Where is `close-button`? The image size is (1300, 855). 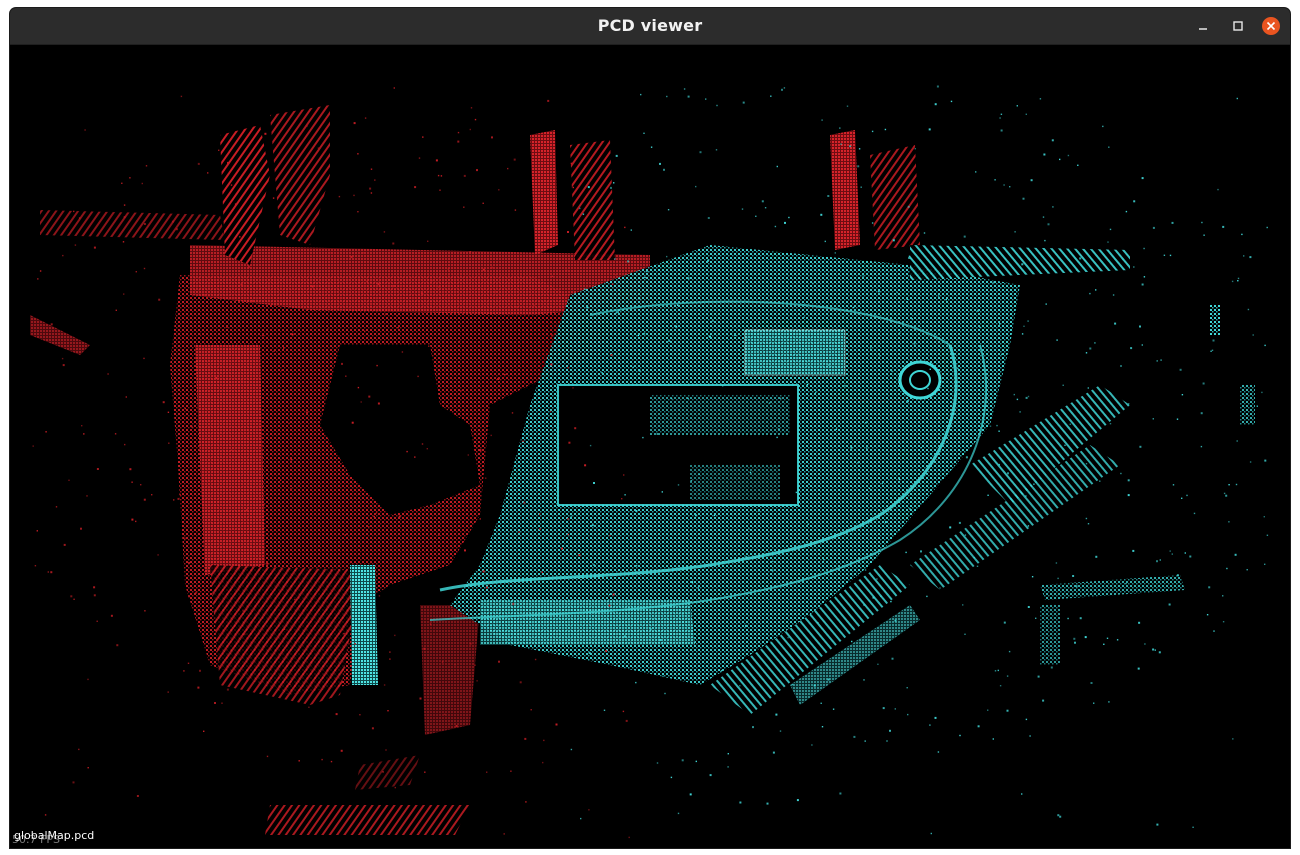 close-button is located at coordinates (1271, 26).